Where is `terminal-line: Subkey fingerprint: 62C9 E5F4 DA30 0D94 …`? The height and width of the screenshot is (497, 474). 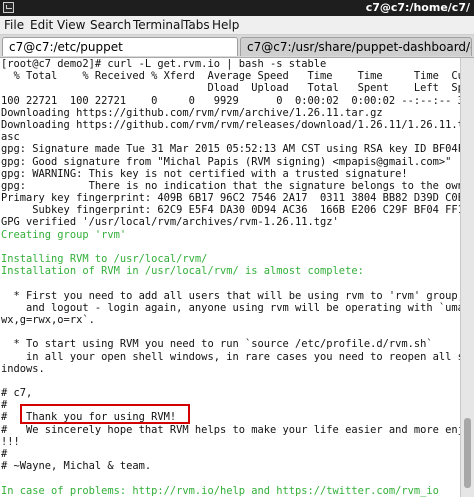 terminal-line: Subkey fingerprint: 62C9 E5F4 DA30 0D94 … is located at coordinates (230, 210).